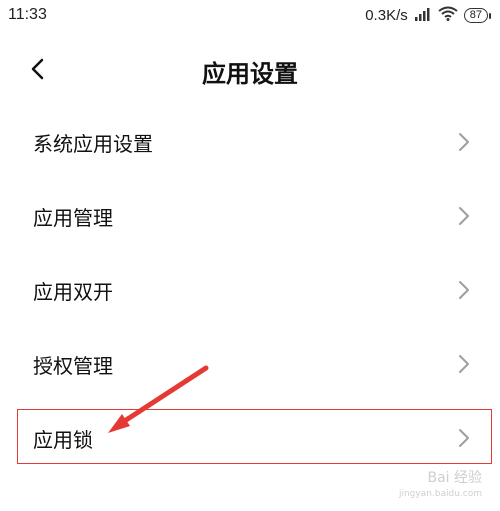 This screenshot has height=511, width=500. I want to click on watermark: Bai 经验 jingyan.baidu.com, so click(428, 485).